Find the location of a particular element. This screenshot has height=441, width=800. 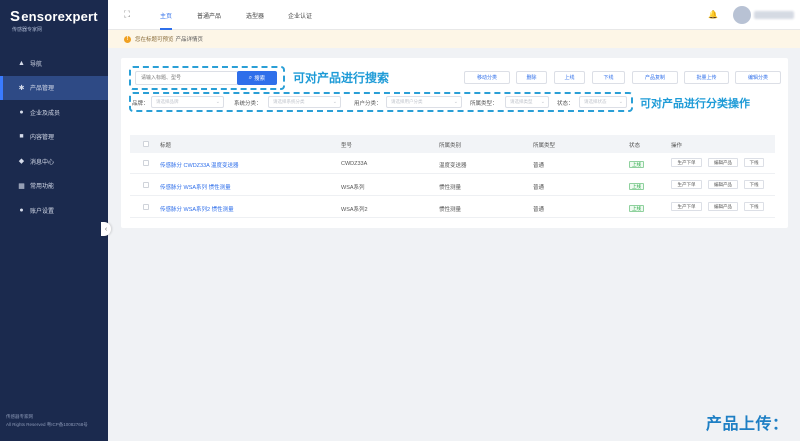

top-bar: ⛶ 主页 普通产品 选型器 企业认证 🔔 is located at coordinates (454, 15).